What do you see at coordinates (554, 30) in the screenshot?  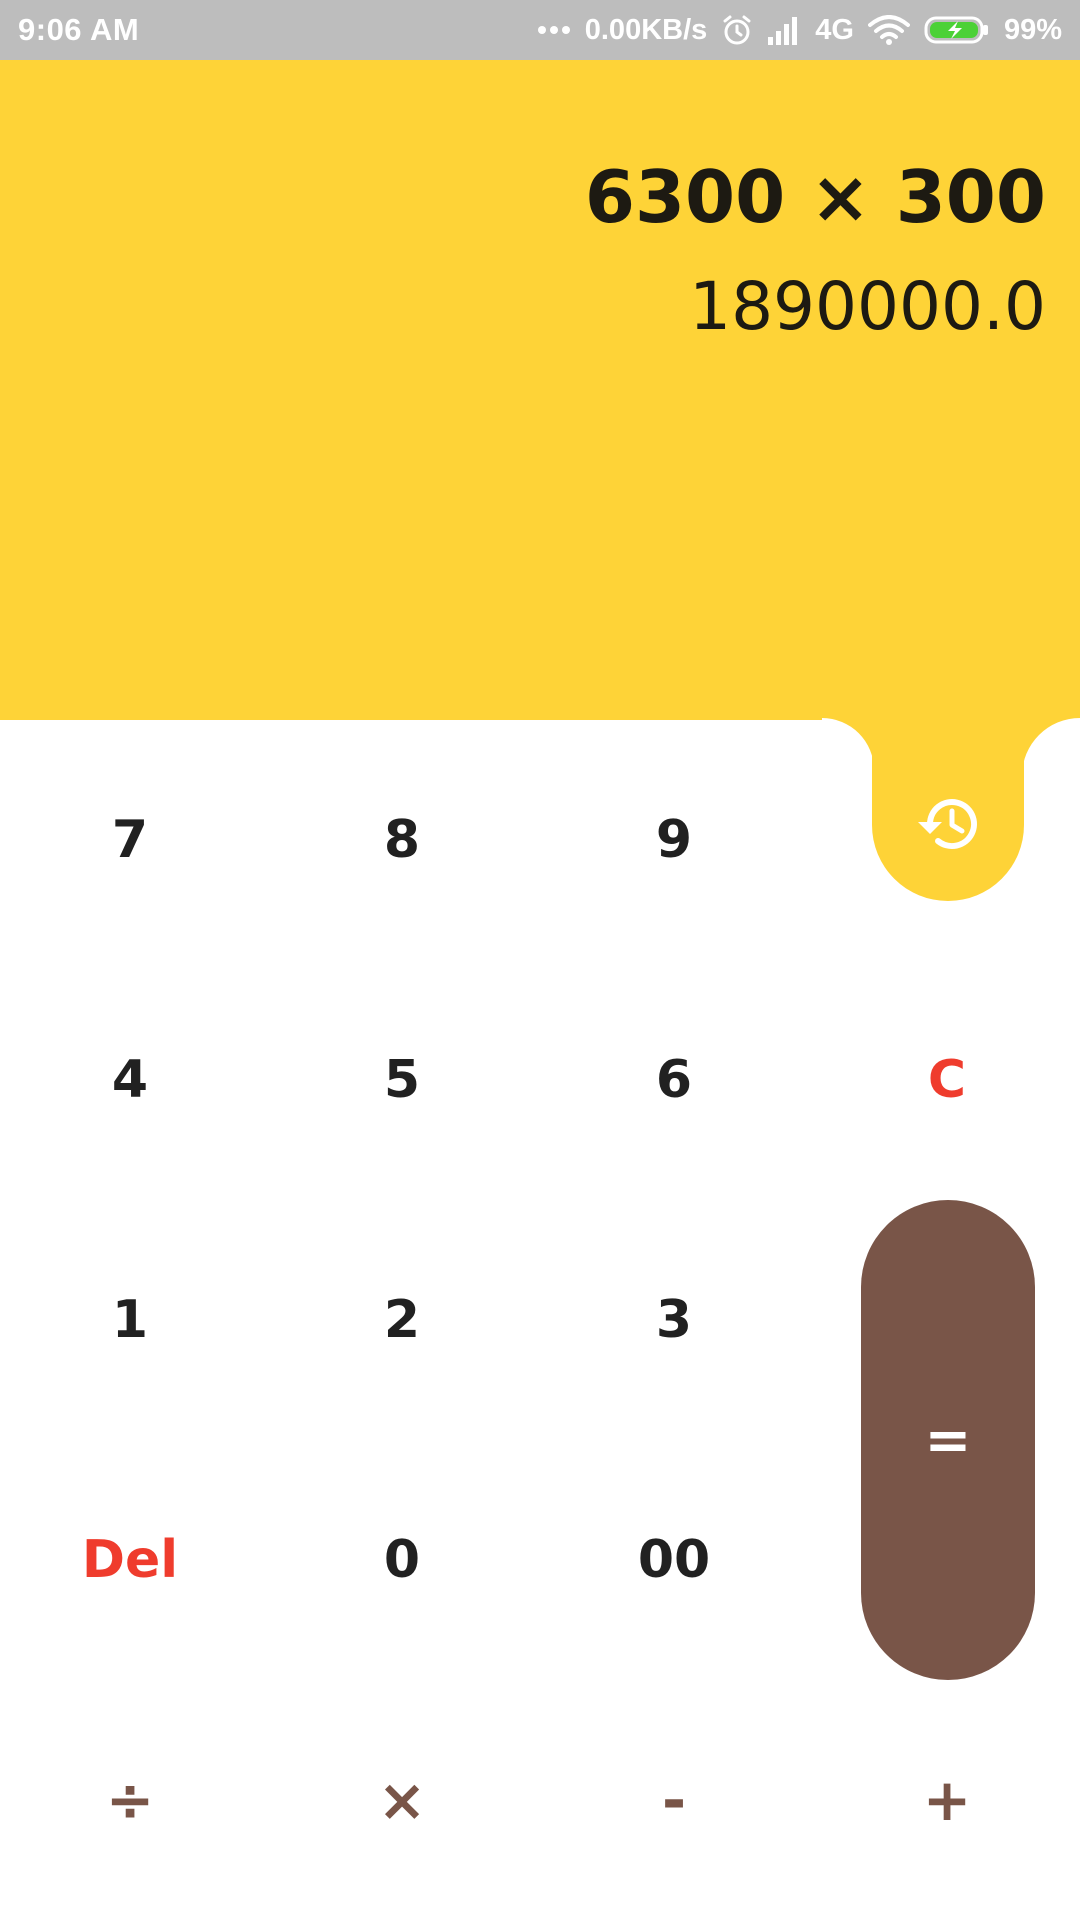 I see `more-dots-icon` at bounding box center [554, 30].